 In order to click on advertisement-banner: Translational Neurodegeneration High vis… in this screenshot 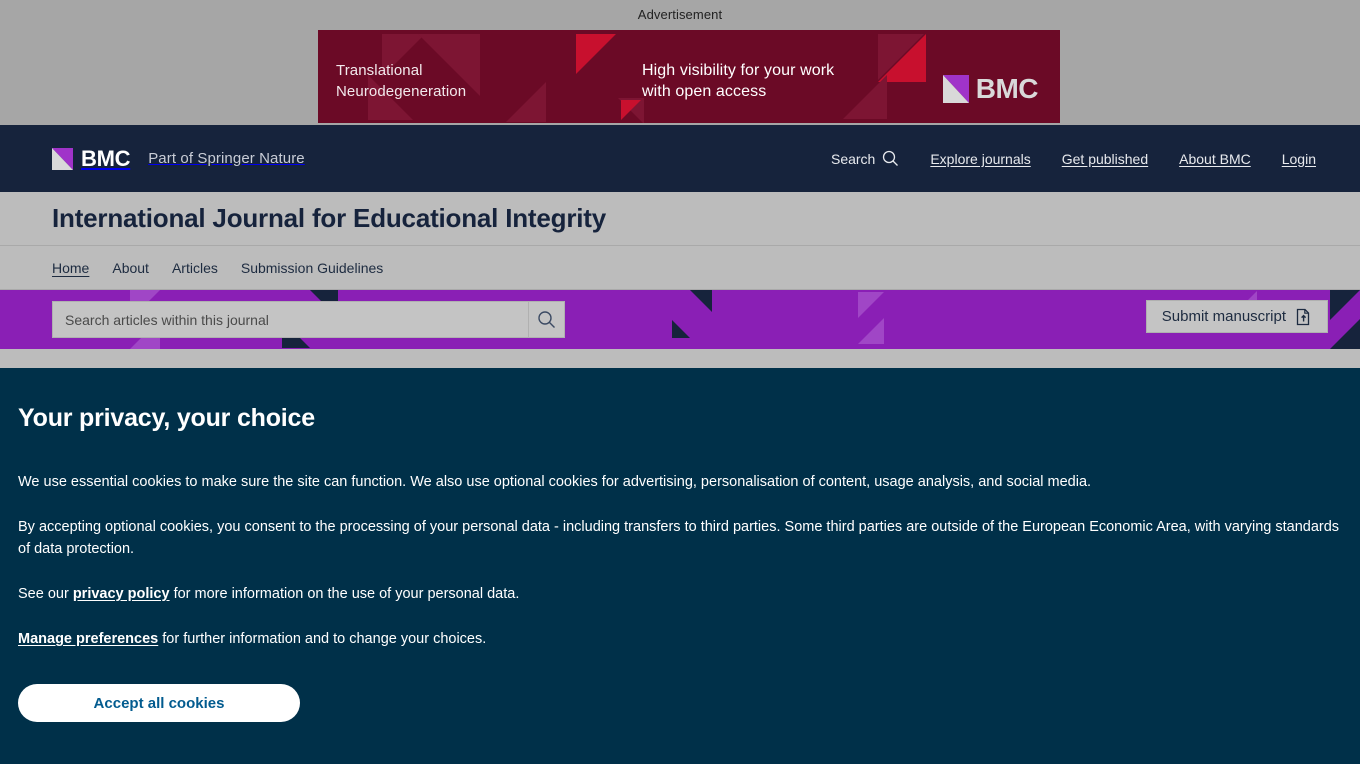, I will do `click(689, 76)`.